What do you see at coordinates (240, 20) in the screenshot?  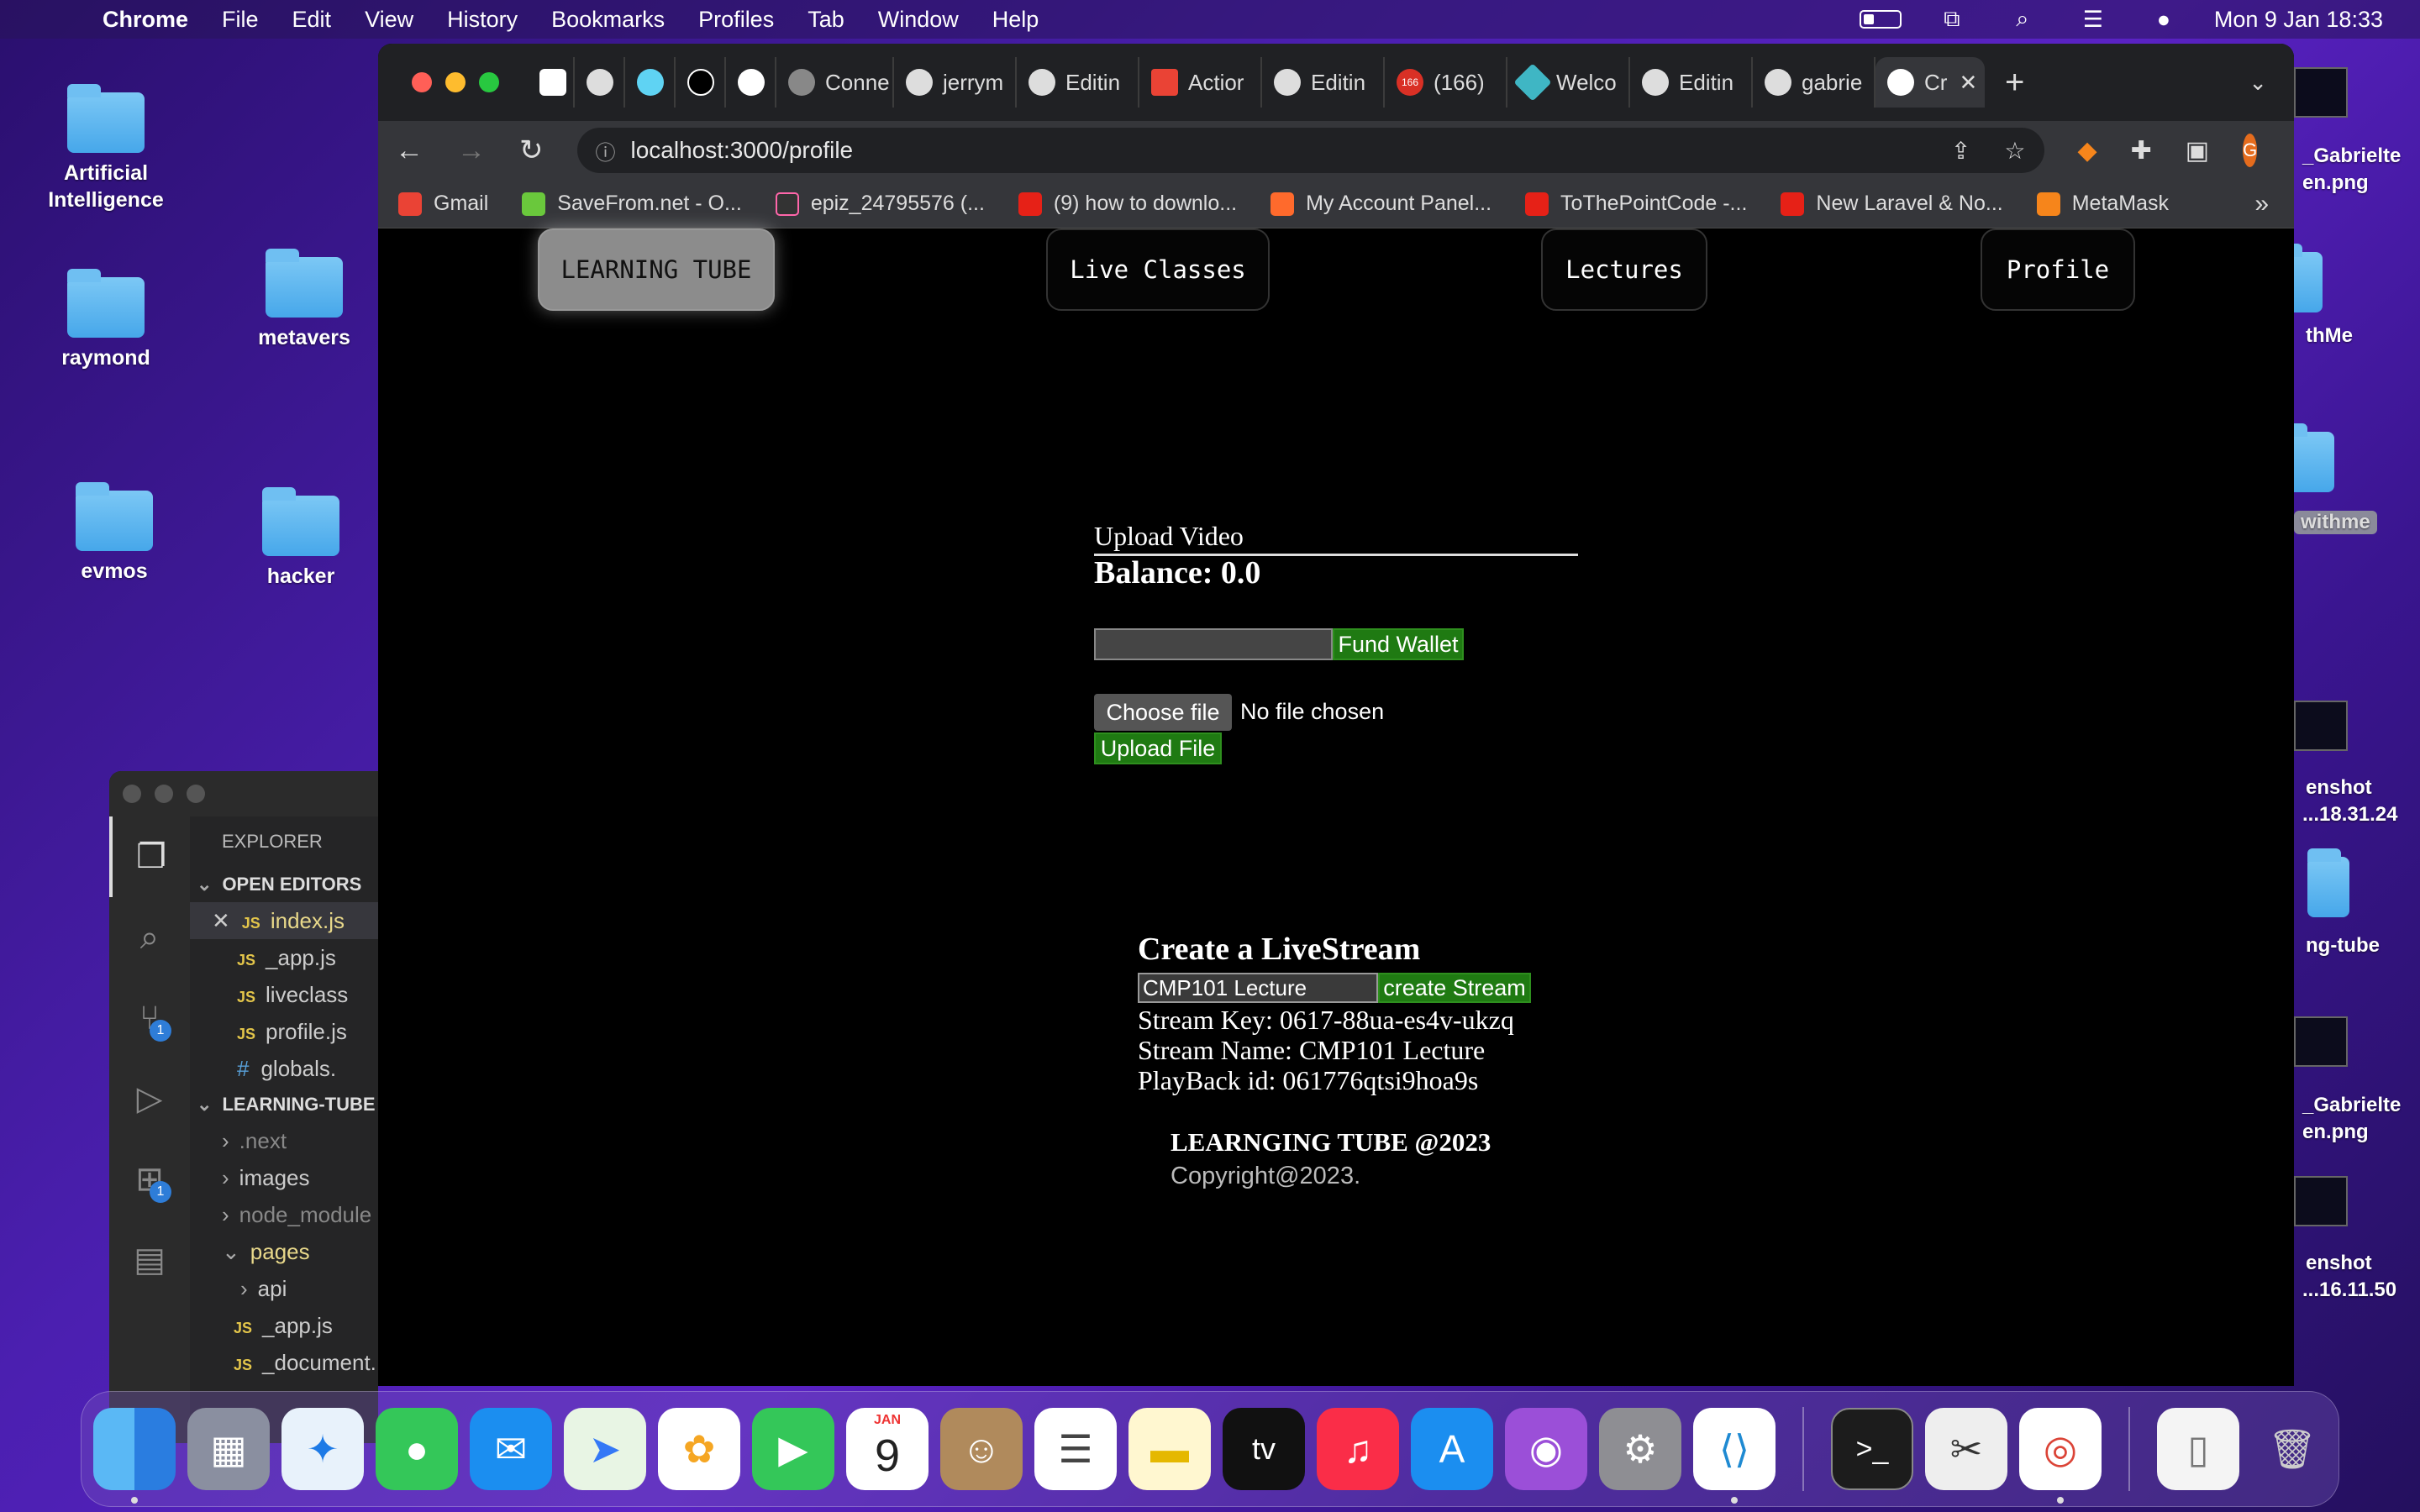 I see `menu-file: File` at bounding box center [240, 20].